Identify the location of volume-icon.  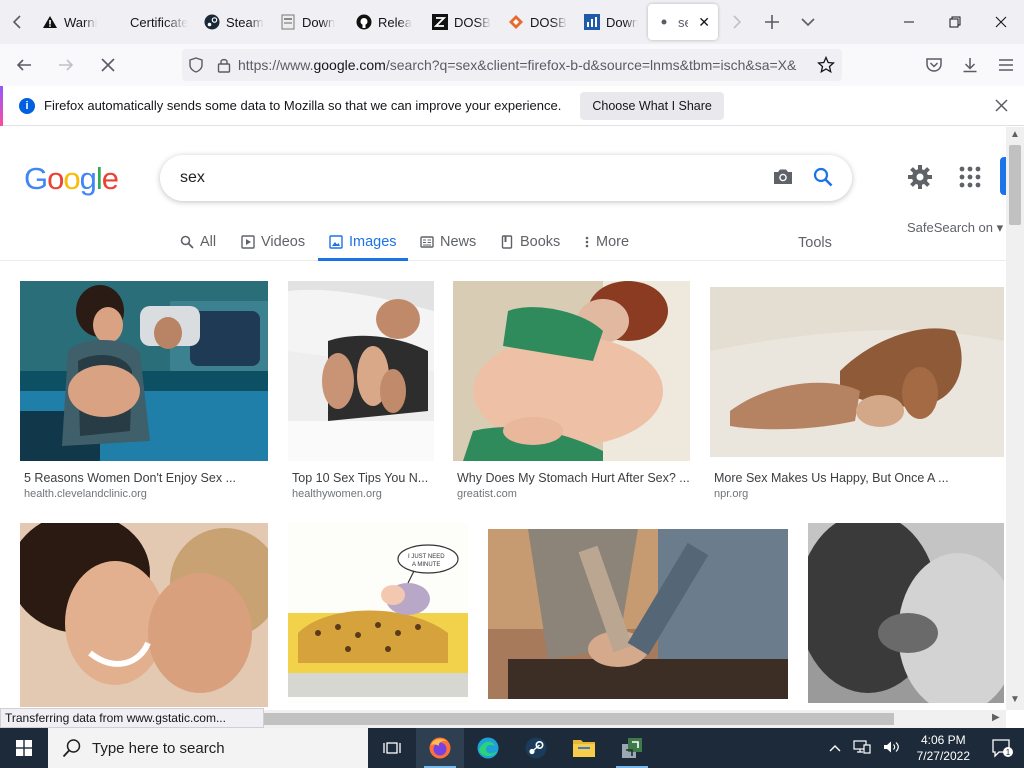
(892, 748).